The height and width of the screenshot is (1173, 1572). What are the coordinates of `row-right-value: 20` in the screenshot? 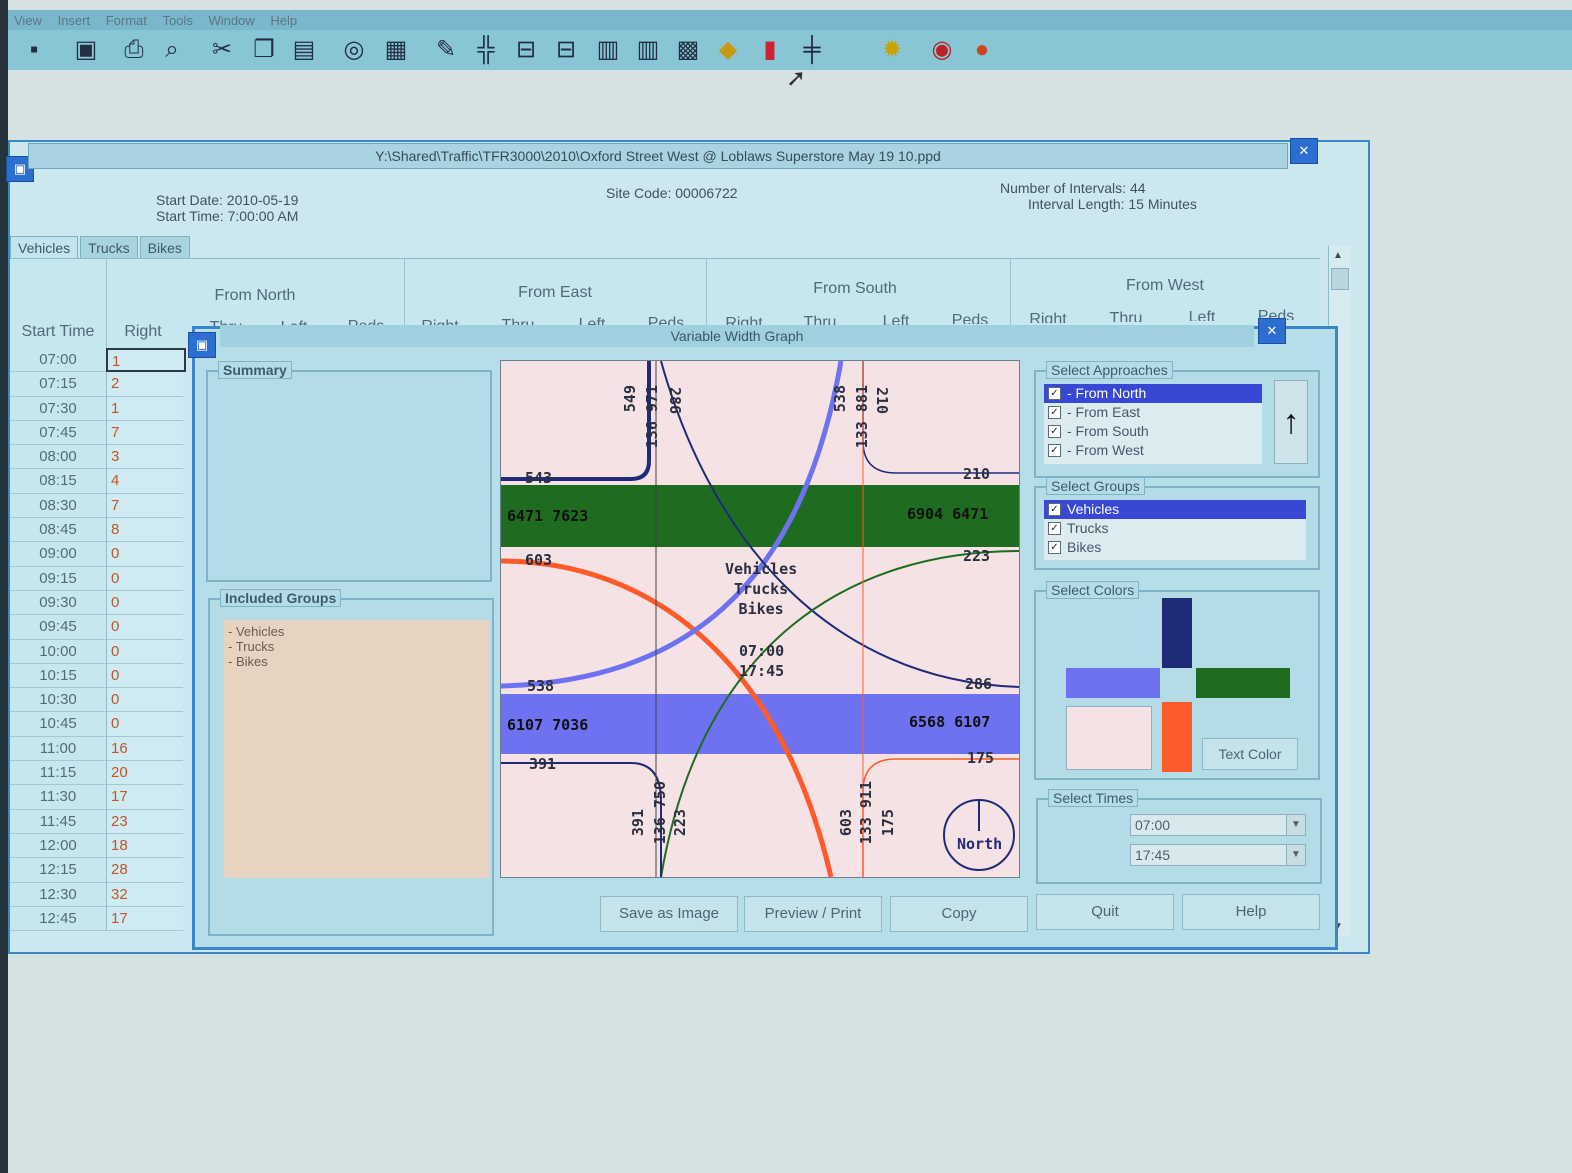 It's located at (144, 773).